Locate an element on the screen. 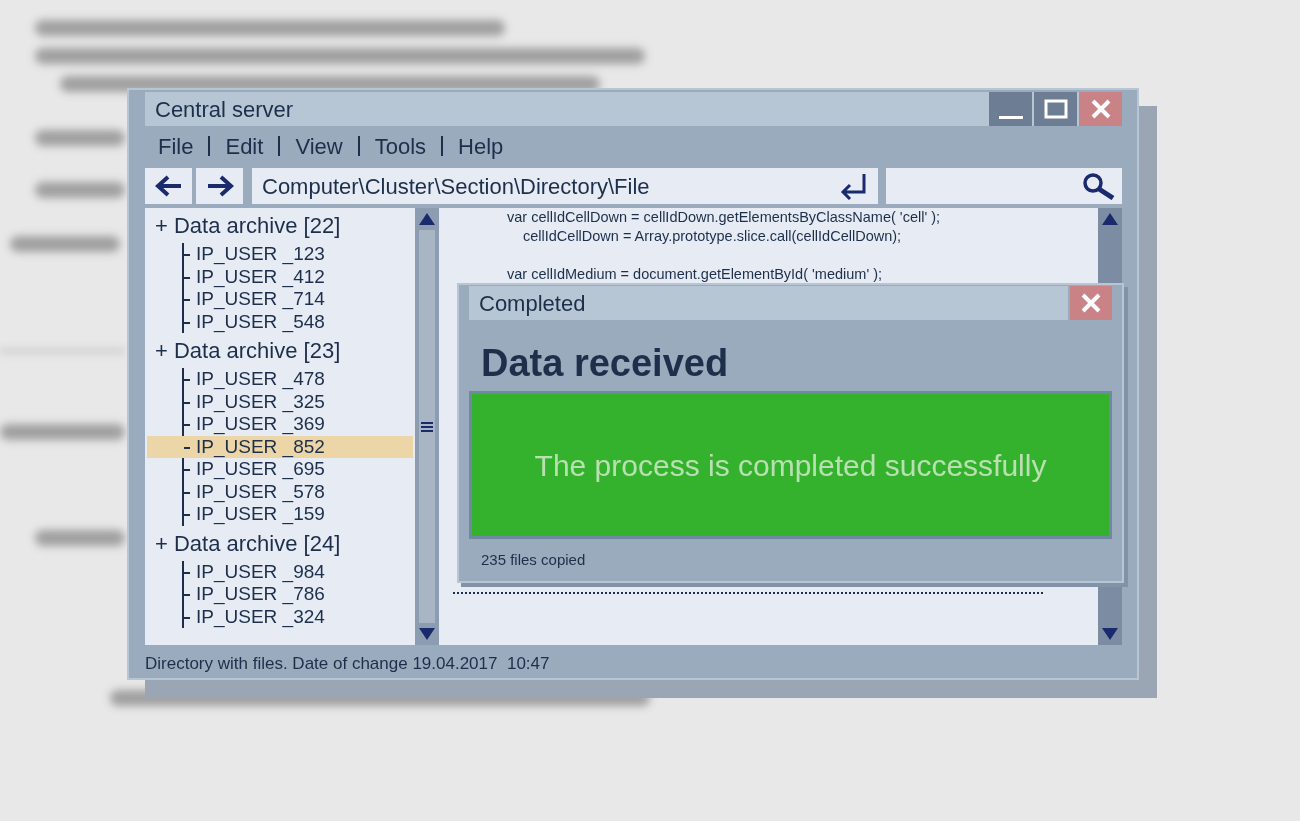  tree-item: IP_USER _786 is located at coordinates (280, 594).